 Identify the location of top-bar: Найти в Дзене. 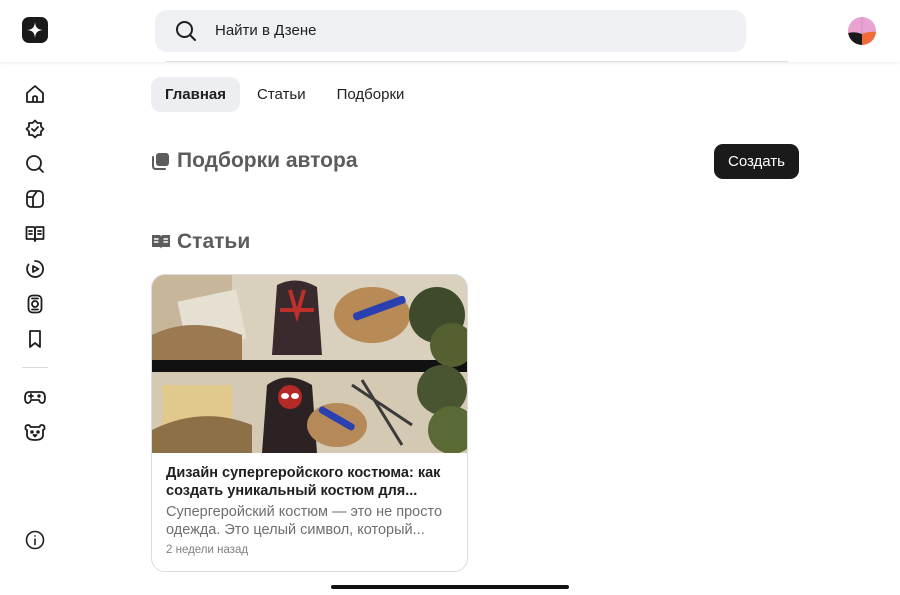
(450, 31).